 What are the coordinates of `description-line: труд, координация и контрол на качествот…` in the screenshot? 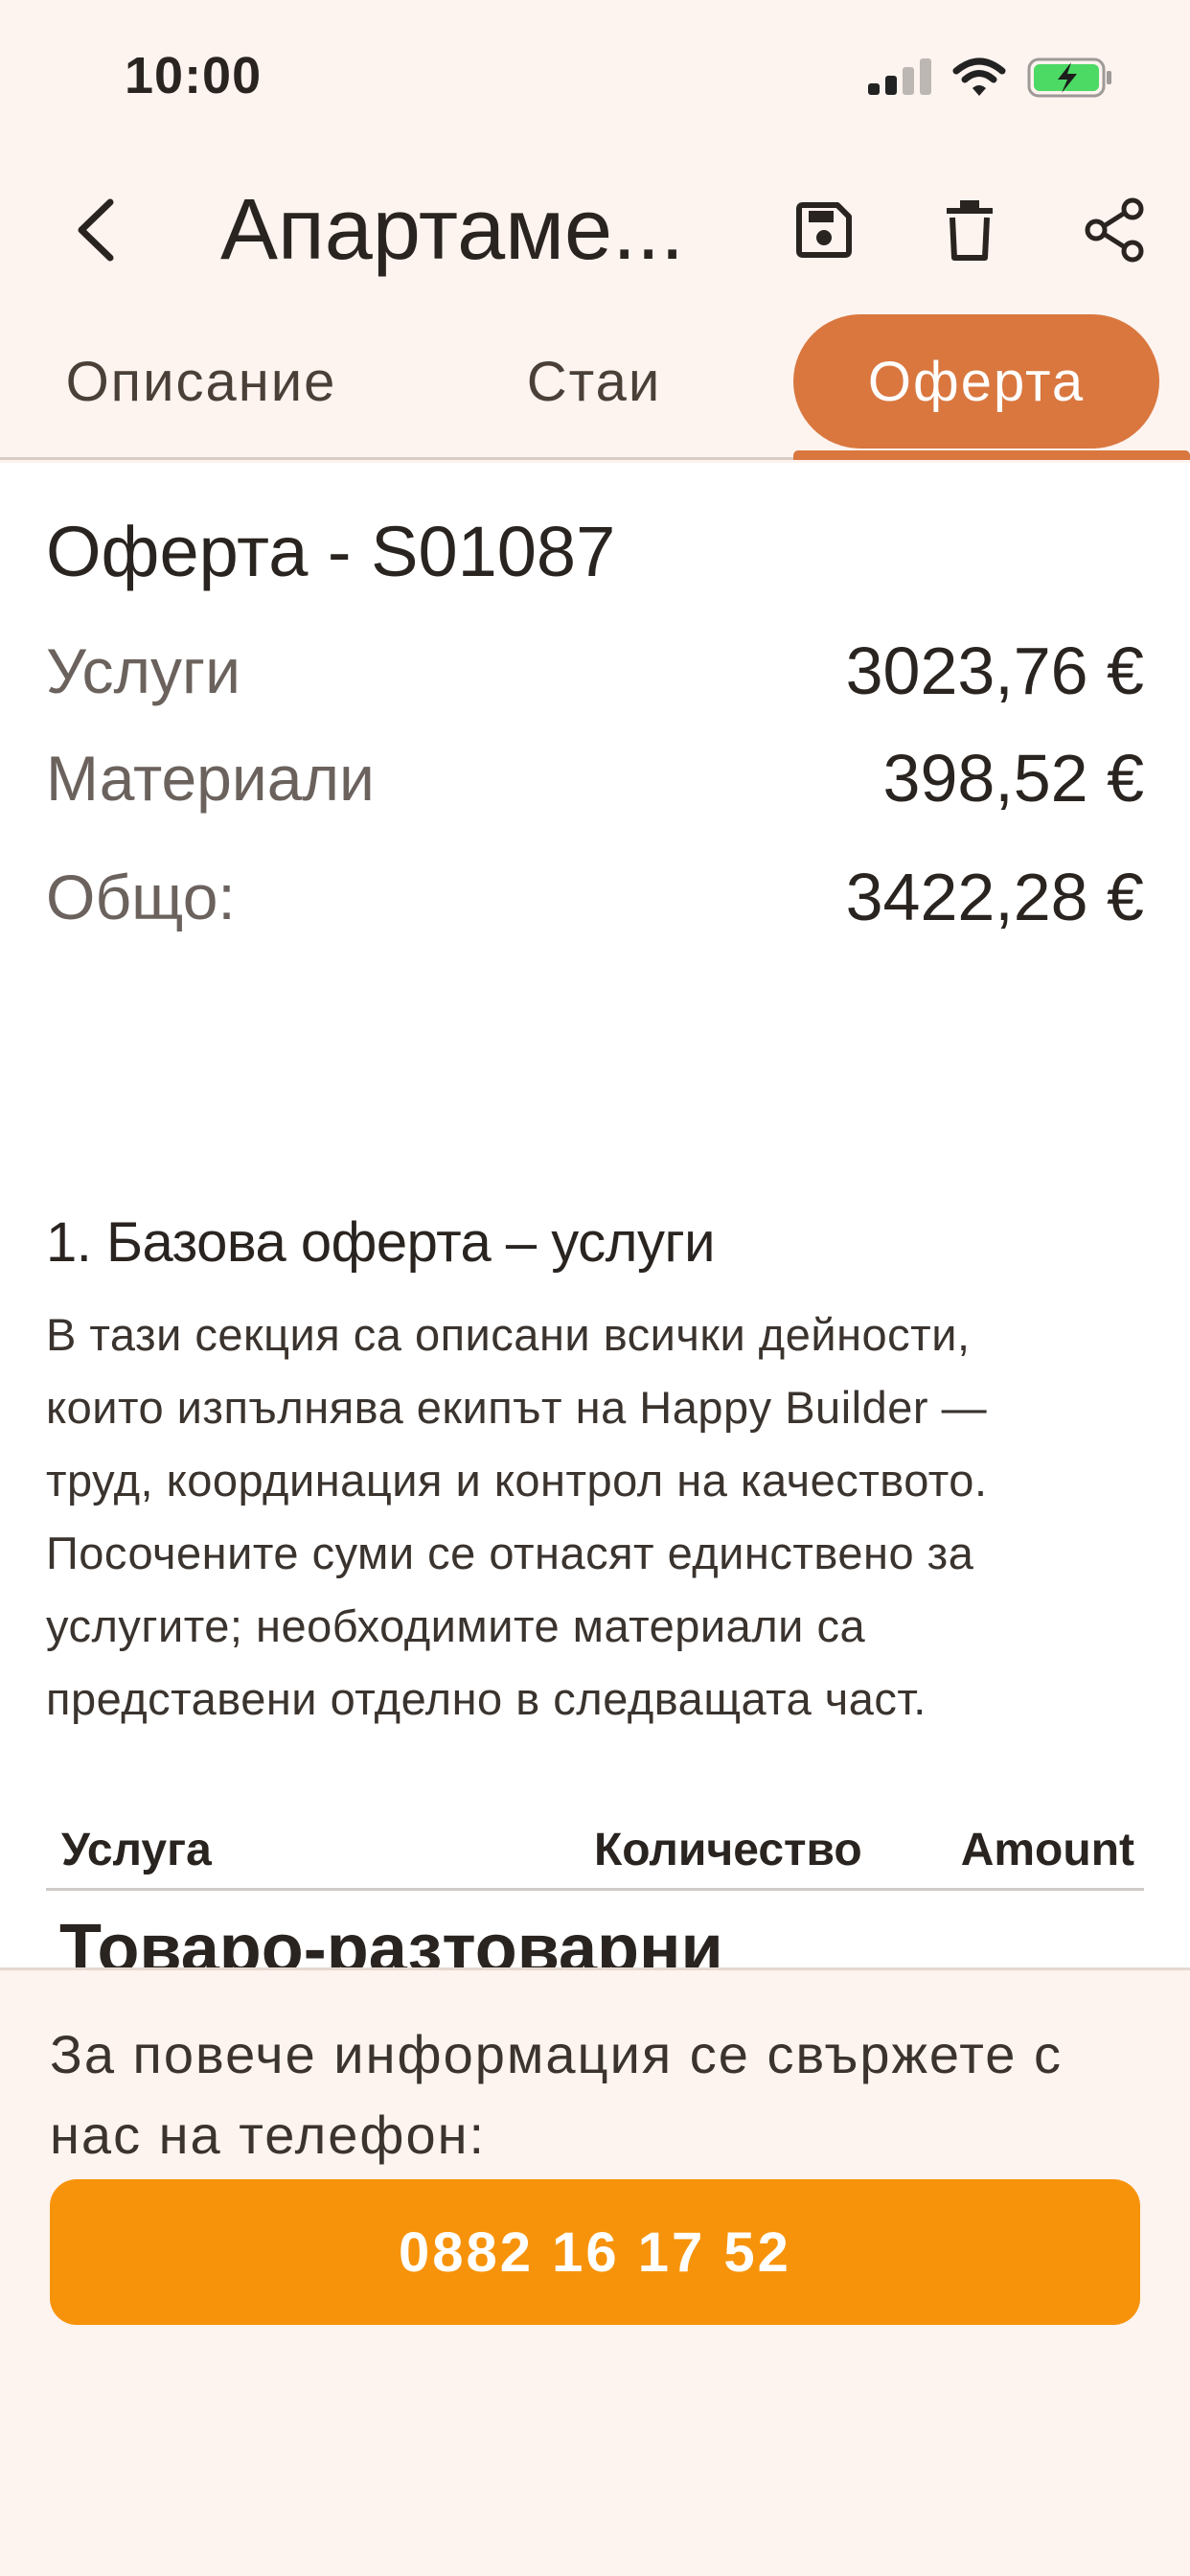 It's located at (517, 1480).